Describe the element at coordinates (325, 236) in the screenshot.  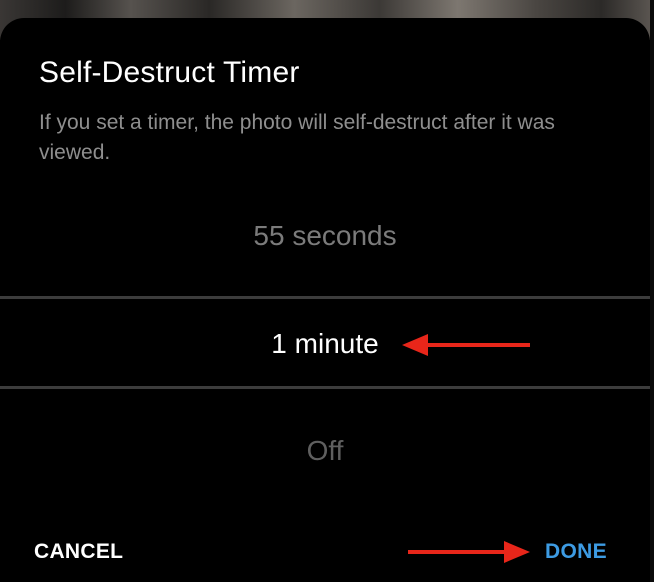
I see `picker-option-previous: 55 seconds` at that location.